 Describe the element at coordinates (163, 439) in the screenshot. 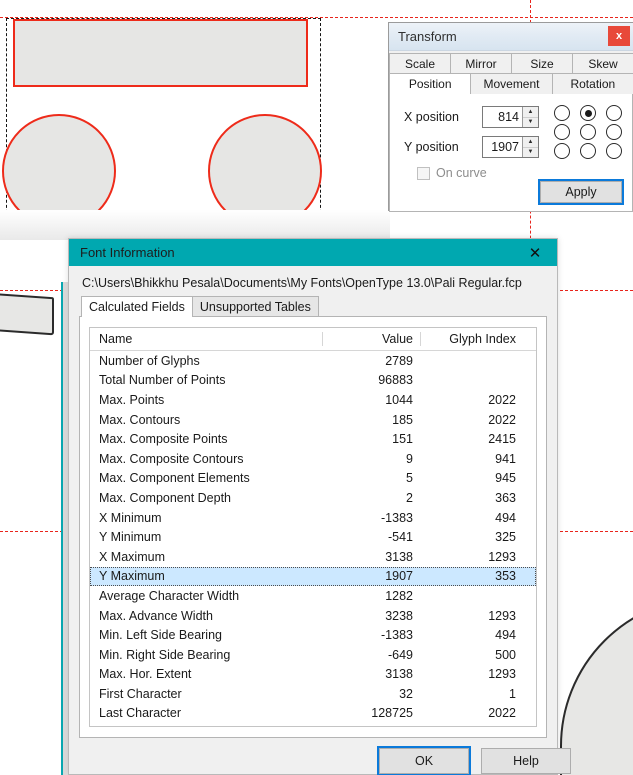

I see `cell-name: Max. Composite Points` at that location.